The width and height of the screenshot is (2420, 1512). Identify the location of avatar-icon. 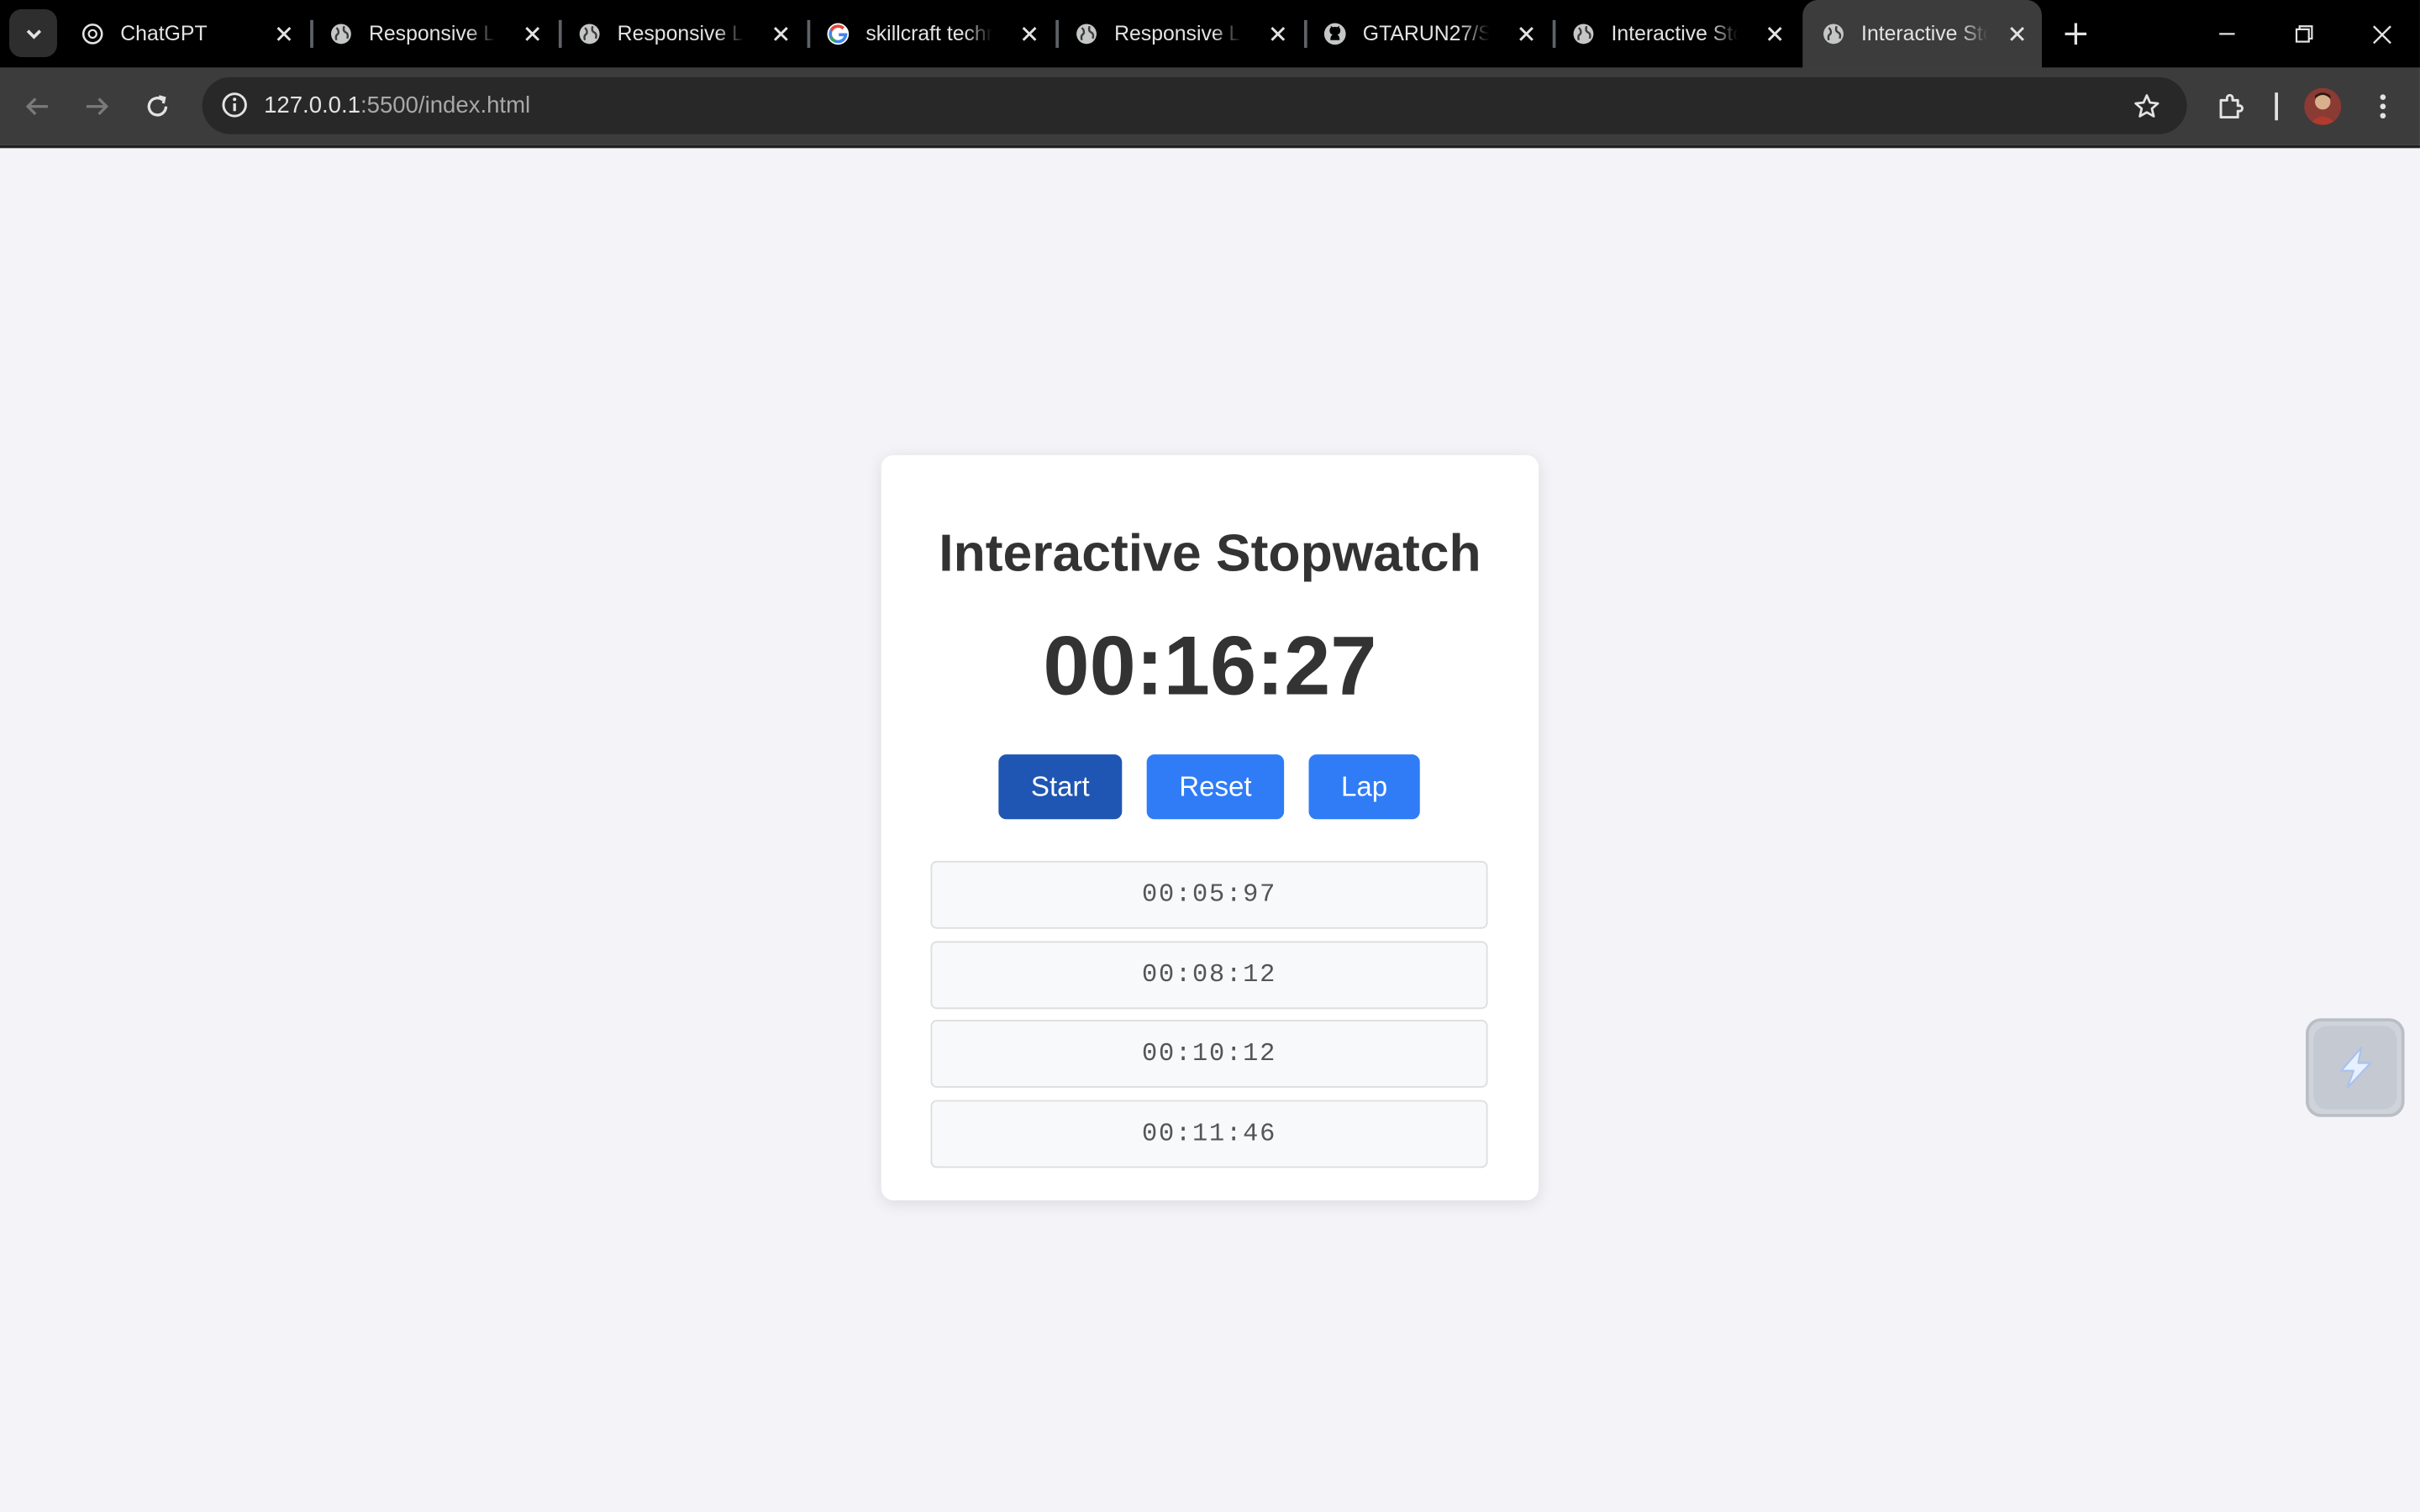
(2323, 106).